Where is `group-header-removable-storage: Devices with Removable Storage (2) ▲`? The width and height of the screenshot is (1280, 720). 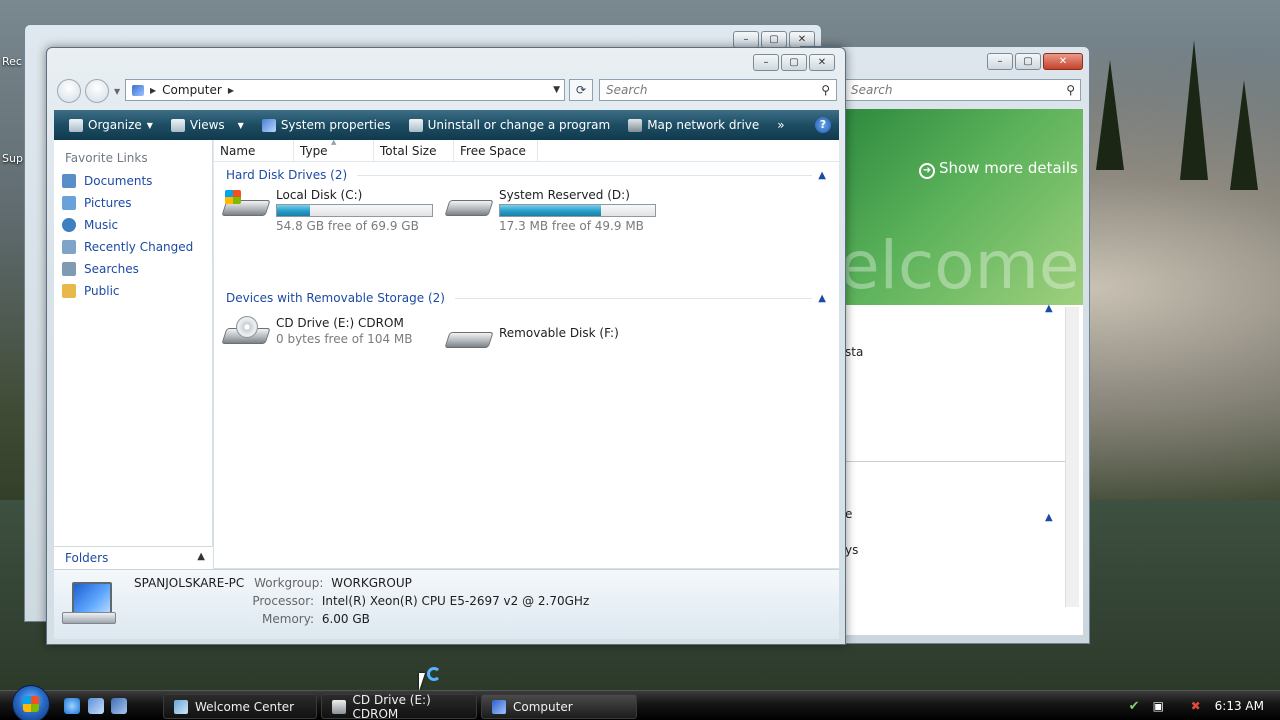
group-header-removable-storage: Devices with Removable Storage (2) ▲ is located at coordinates (526, 298).